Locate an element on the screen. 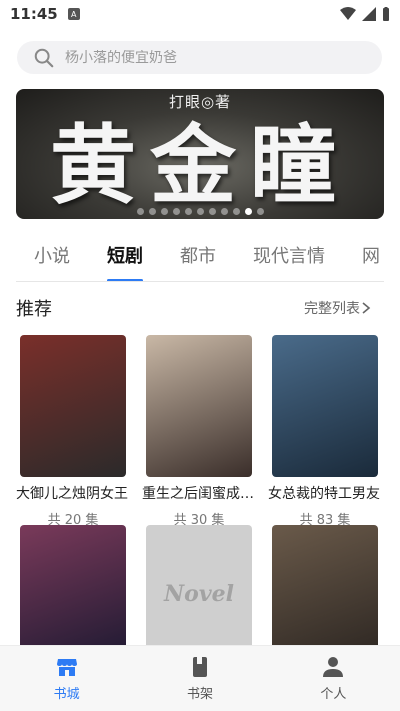  carousel-indicators is located at coordinates (200, 211).